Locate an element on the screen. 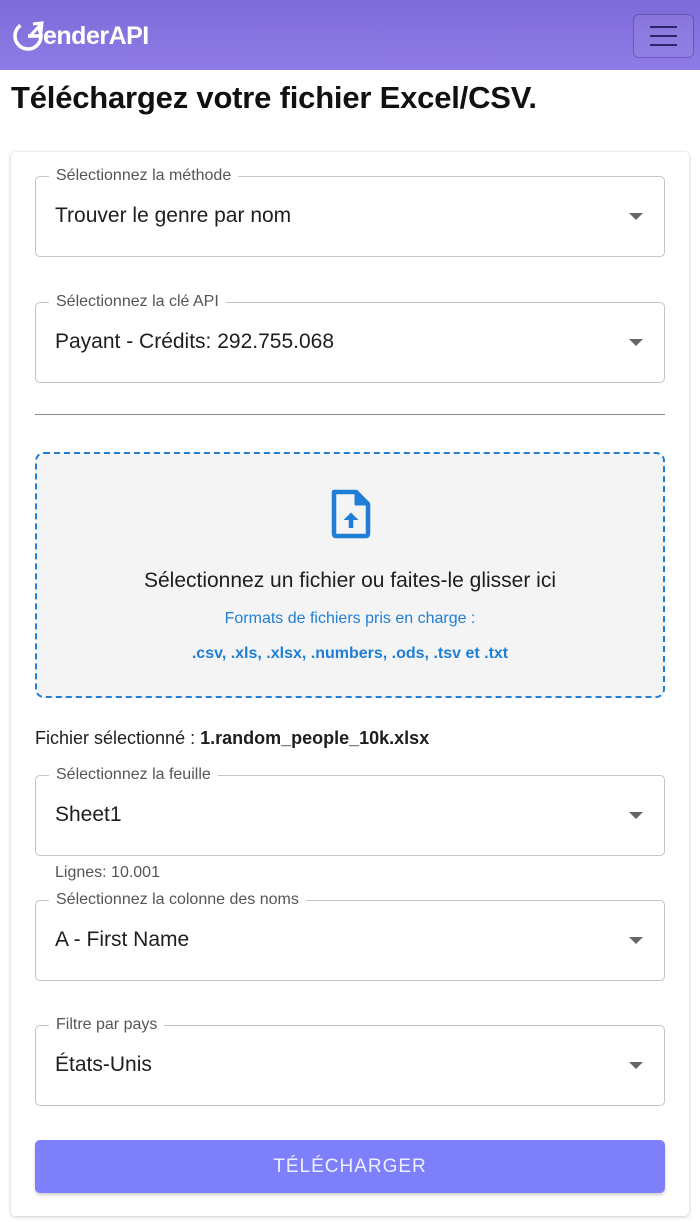  file-upload-icon is located at coordinates (351, 514).